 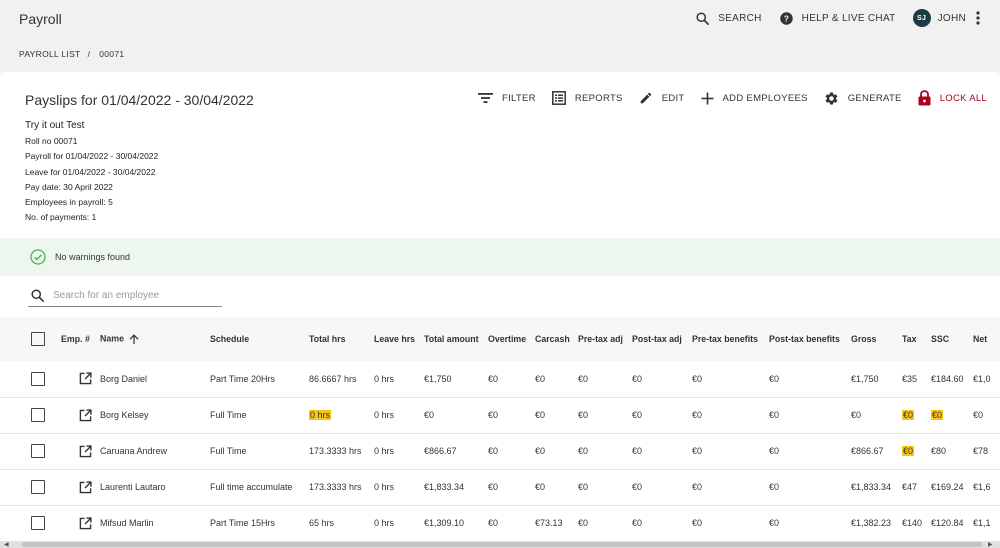 What do you see at coordinates (871, 487) in the screenshot?
I see `cell-gross: €1,833.34` at bounding box center [871, 487].